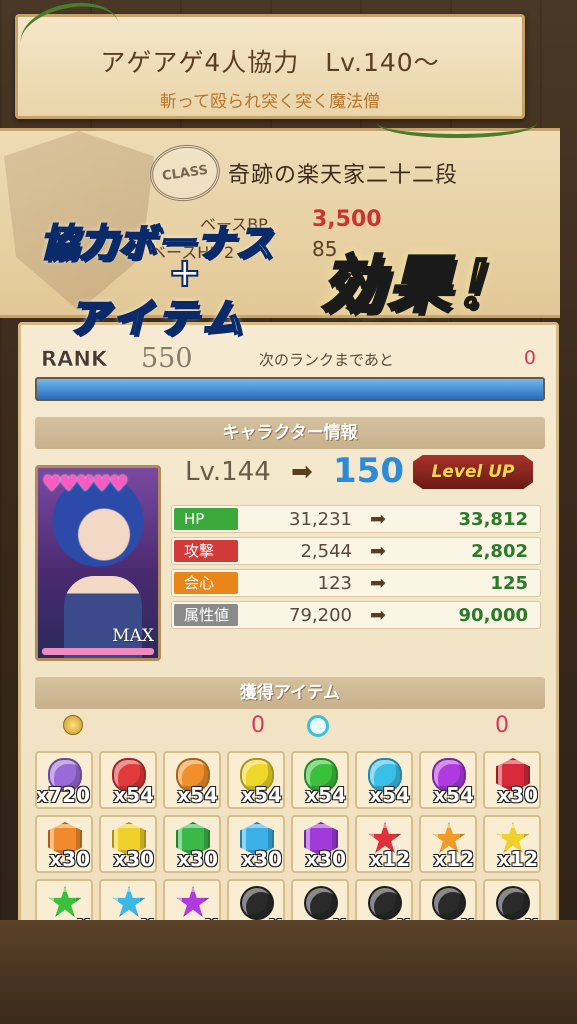  I want to click on stat-new: 2,802, so click(499, 551).